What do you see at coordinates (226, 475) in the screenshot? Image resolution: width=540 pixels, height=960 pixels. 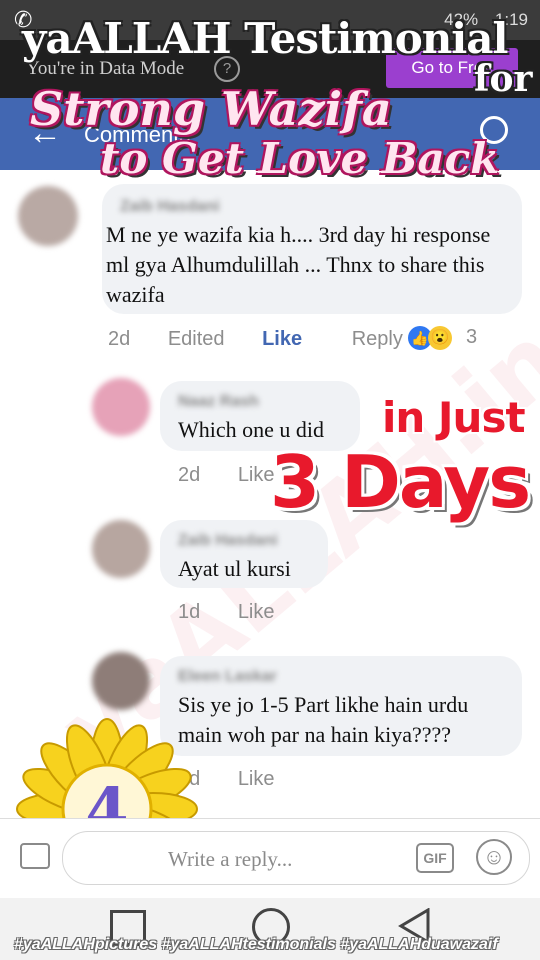 I see `comment-meta: 2d Like` at bounding box center [226, 475].